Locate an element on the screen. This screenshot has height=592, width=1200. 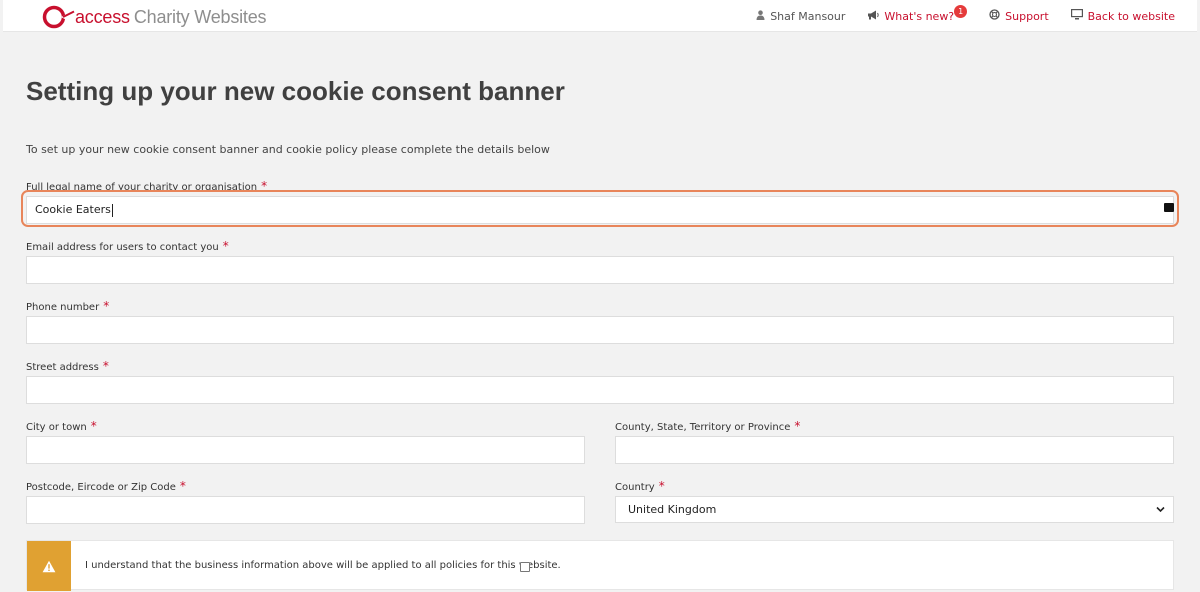
nav-support: Support is located at coordinates (1019, 16).